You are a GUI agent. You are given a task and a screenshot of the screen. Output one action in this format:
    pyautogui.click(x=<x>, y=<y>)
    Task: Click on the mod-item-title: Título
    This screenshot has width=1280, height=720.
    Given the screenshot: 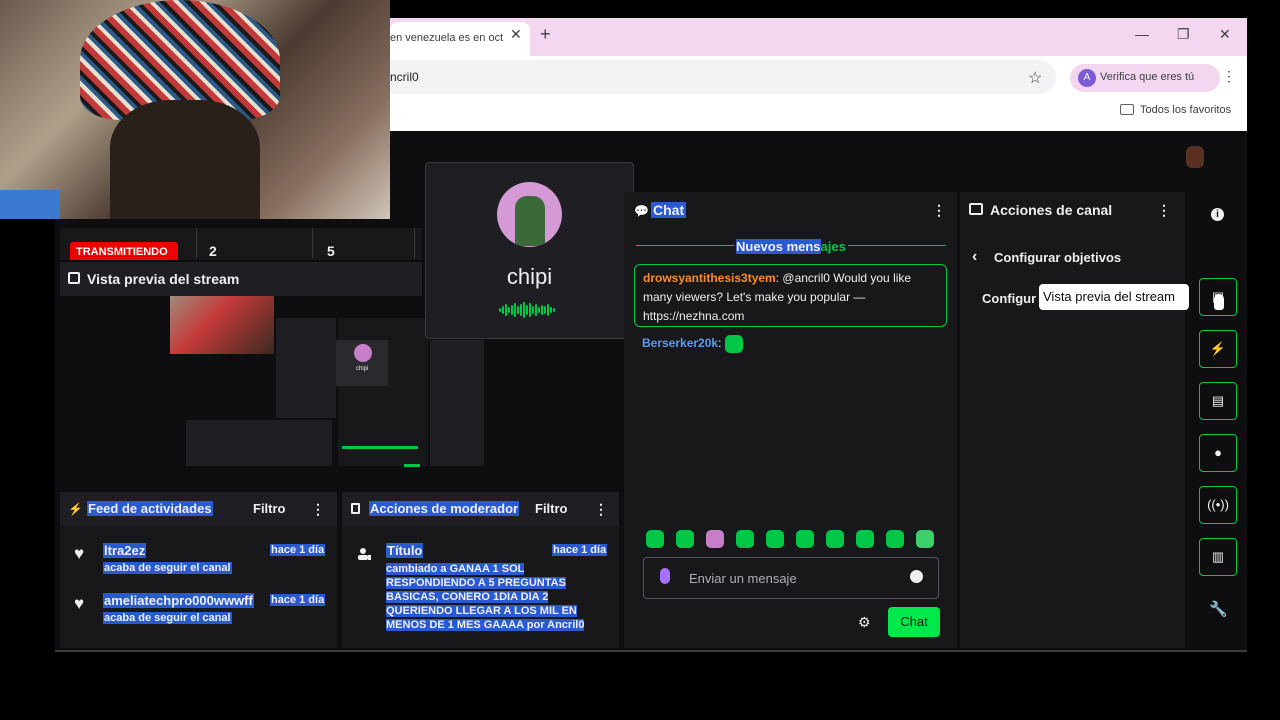 What is the action you would take?
    pyautogui.click(x=405, y=550)
    